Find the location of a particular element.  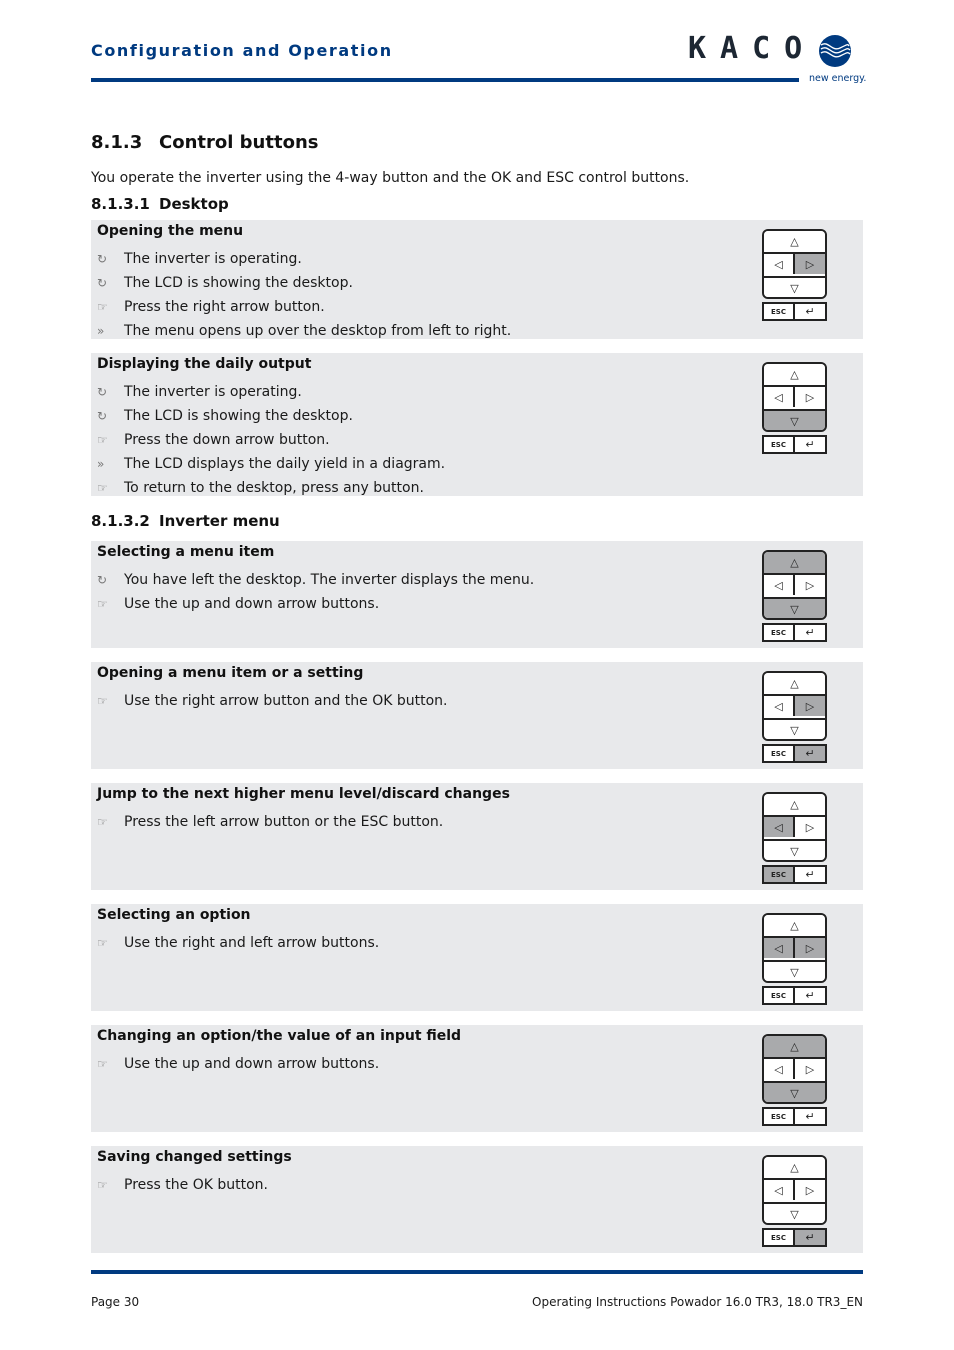

instruction-title: Selecting an option is located at coordinates (174, 915).